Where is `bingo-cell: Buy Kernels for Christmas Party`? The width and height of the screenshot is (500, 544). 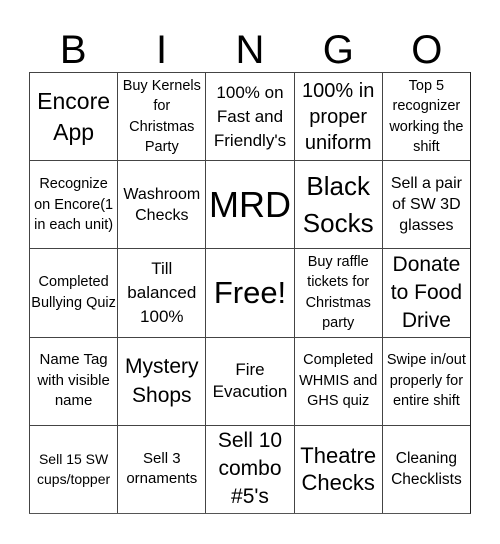
bingo-cell: Buy Kernels for Christmas Party is located at coordinates (161, 116).